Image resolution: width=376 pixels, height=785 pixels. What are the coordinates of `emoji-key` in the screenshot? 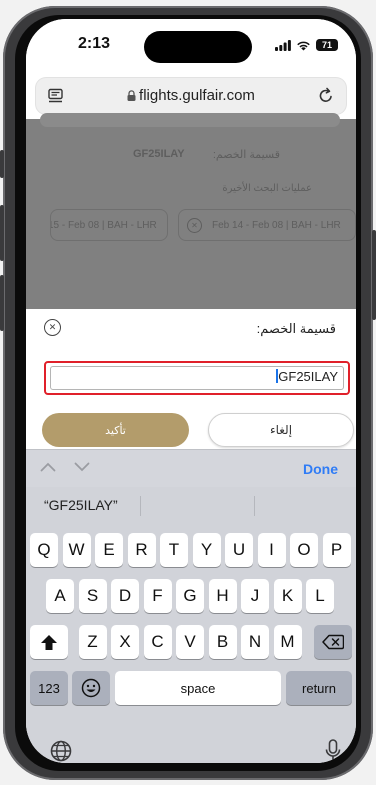 It's located at (91, 688).